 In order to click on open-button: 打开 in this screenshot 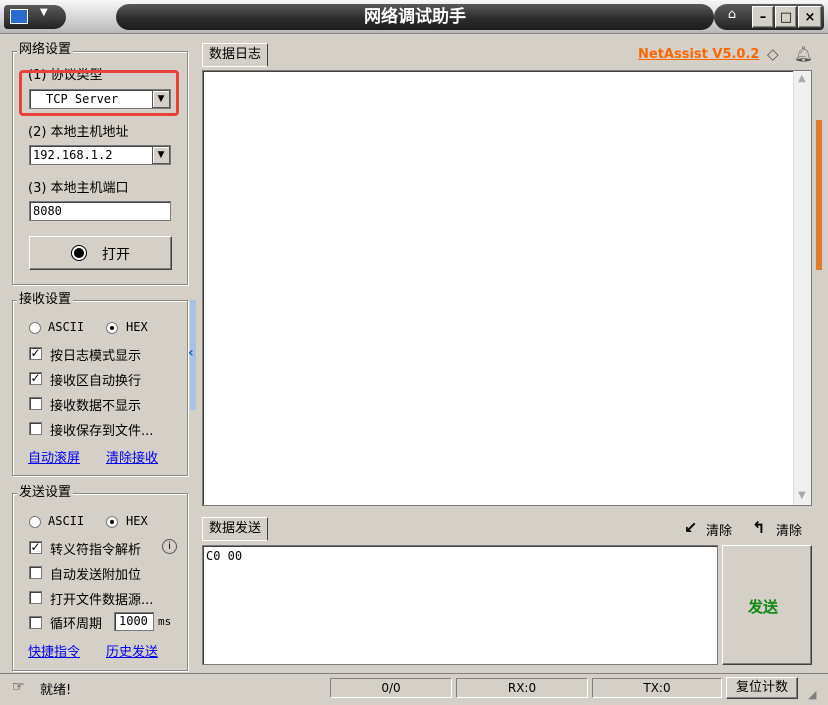, I will do `click(100, 253)`.